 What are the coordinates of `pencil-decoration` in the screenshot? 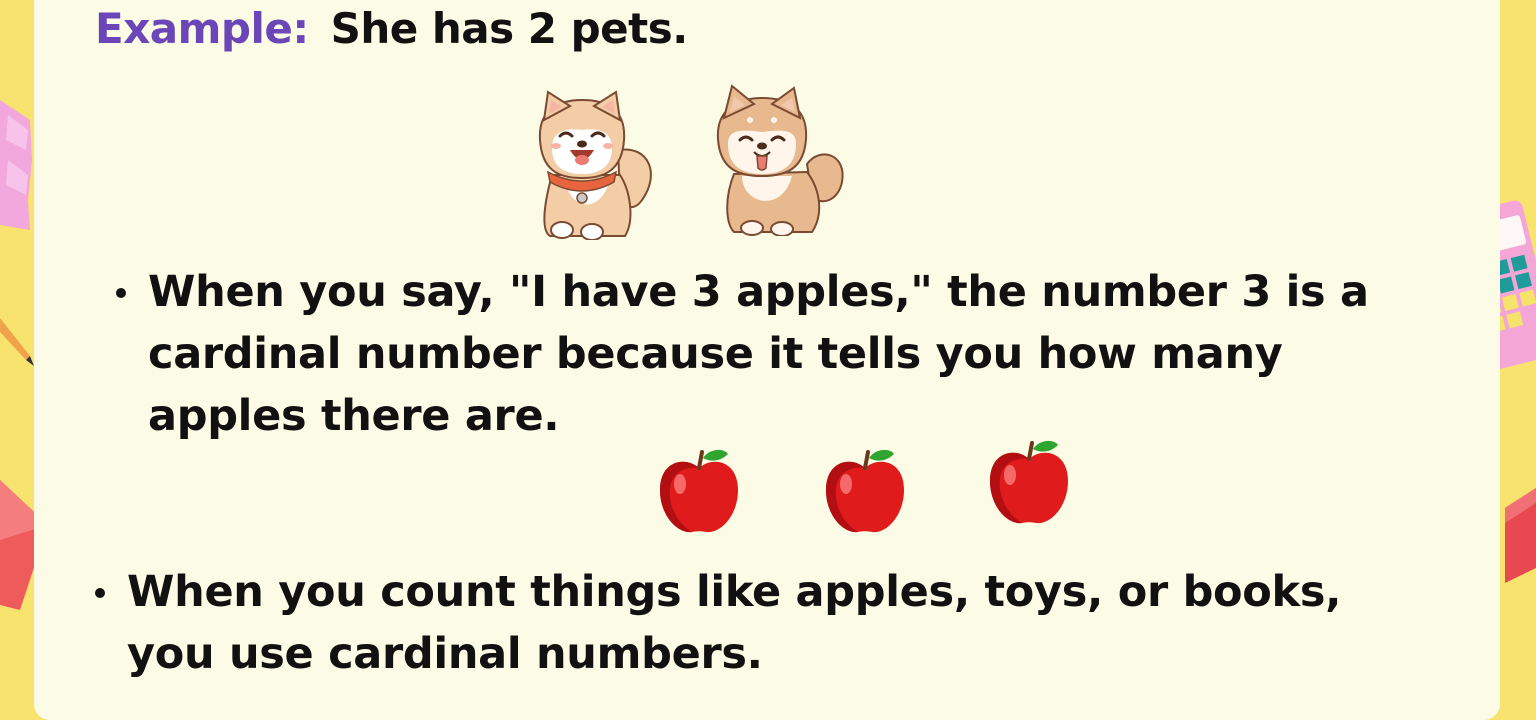 It's located at (17, 342).